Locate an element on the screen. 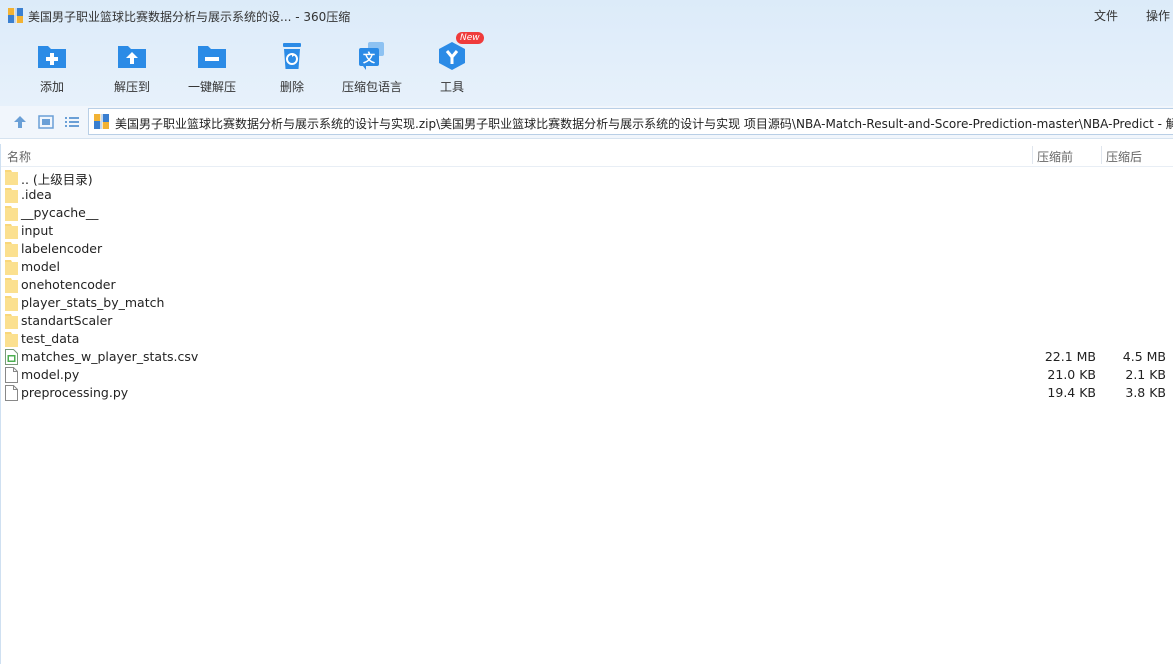 This screenshot has height=664, width=1173. svg-text: 文 is located at coordinates (369, 57).